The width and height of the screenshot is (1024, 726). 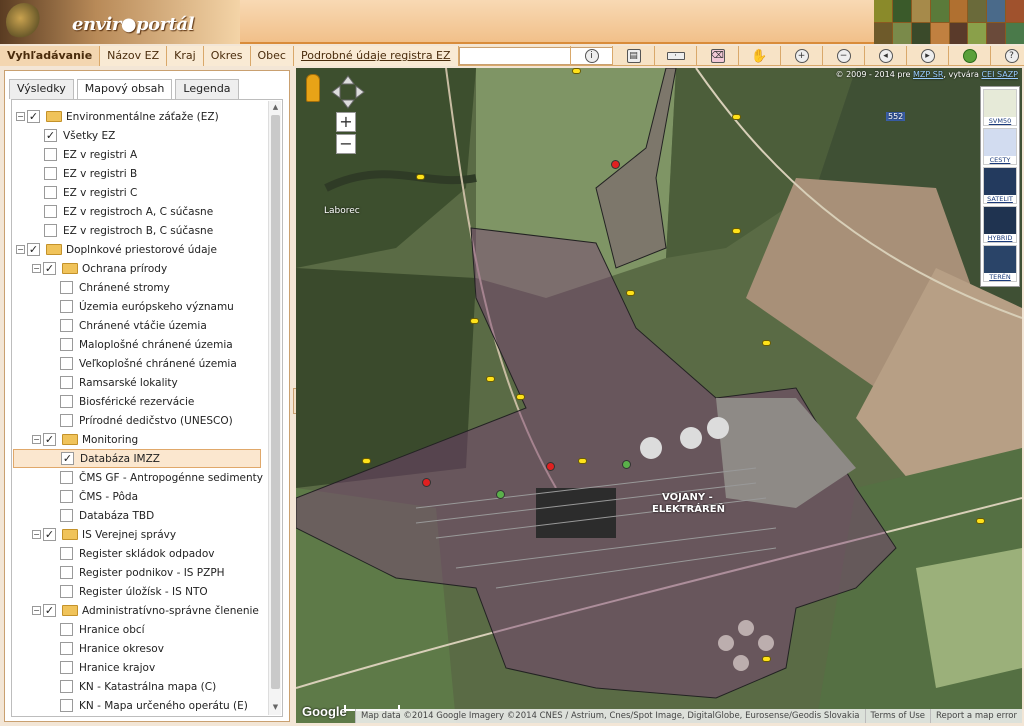 What do you see at coordinates (1000, 224) in the screenshot?
I see `layer-hybrid: HYBRID` at bounding box center [1000, 224].